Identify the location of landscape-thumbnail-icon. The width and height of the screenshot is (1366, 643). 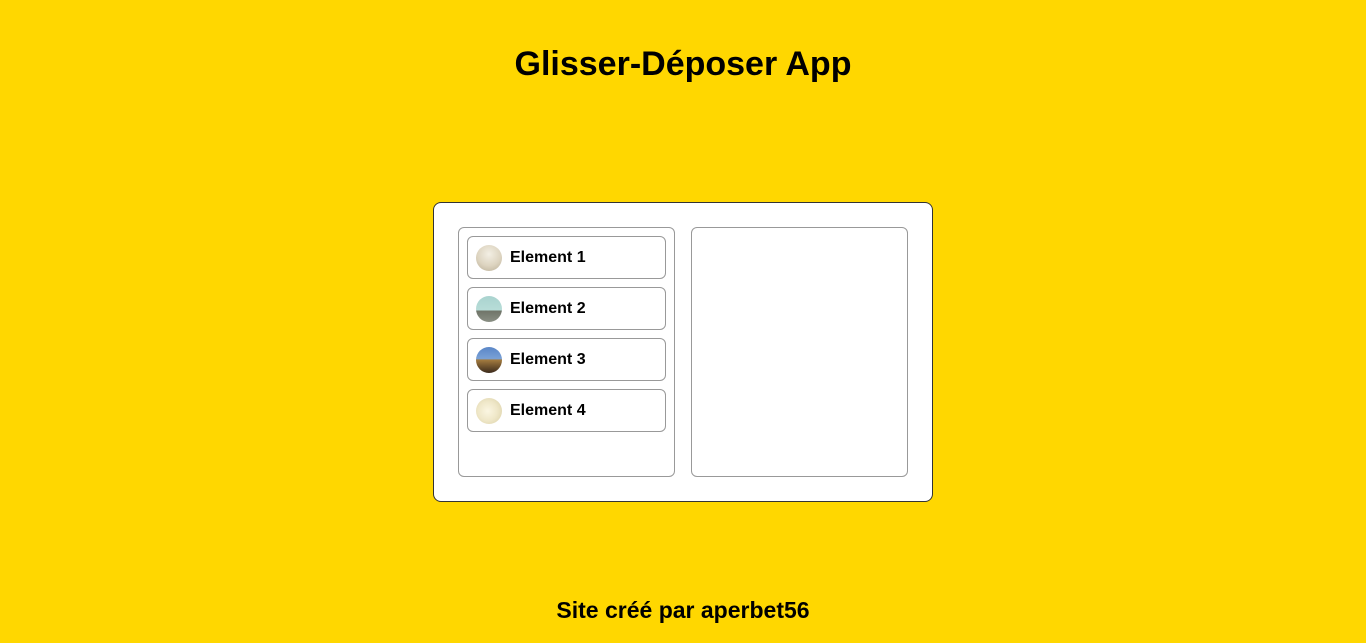
(489, 308).